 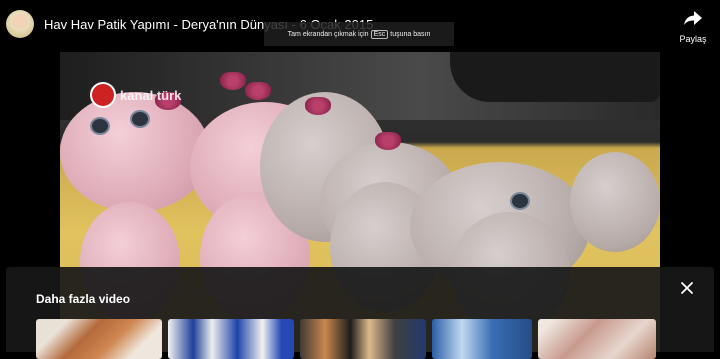 What do you see at coordinates (693, 18) in the screenshot?
I see `share-arrow-icon` at bounding box center [693, 18].